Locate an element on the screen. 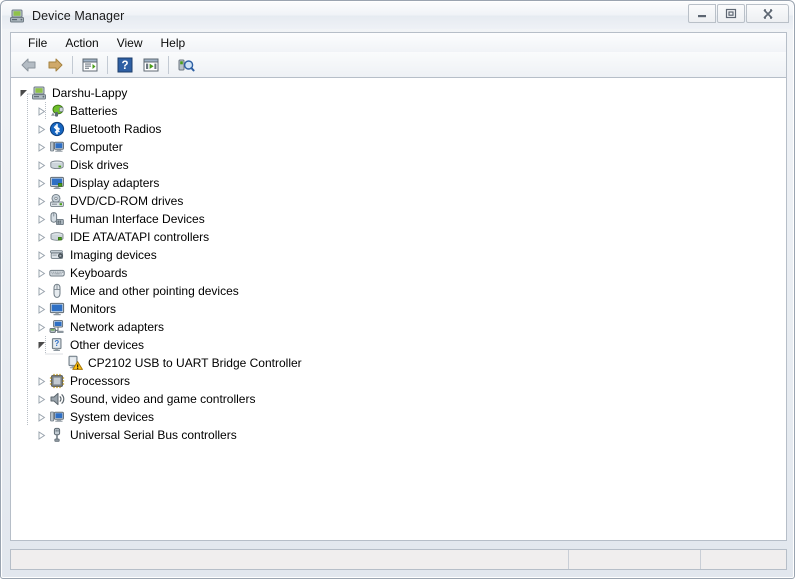 The image size is (795, 579). sound-controller-icon is located at coordinates (57, 399).